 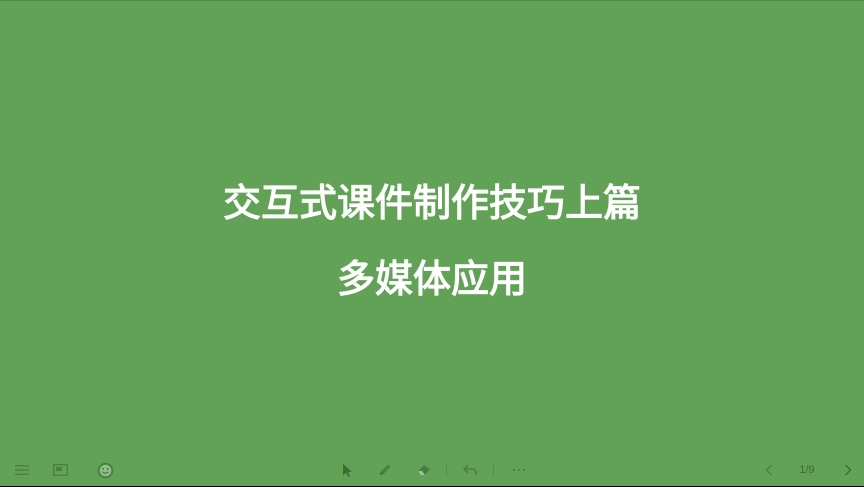 I want to click on slide-overview-icon, so click(x=60, y=470).